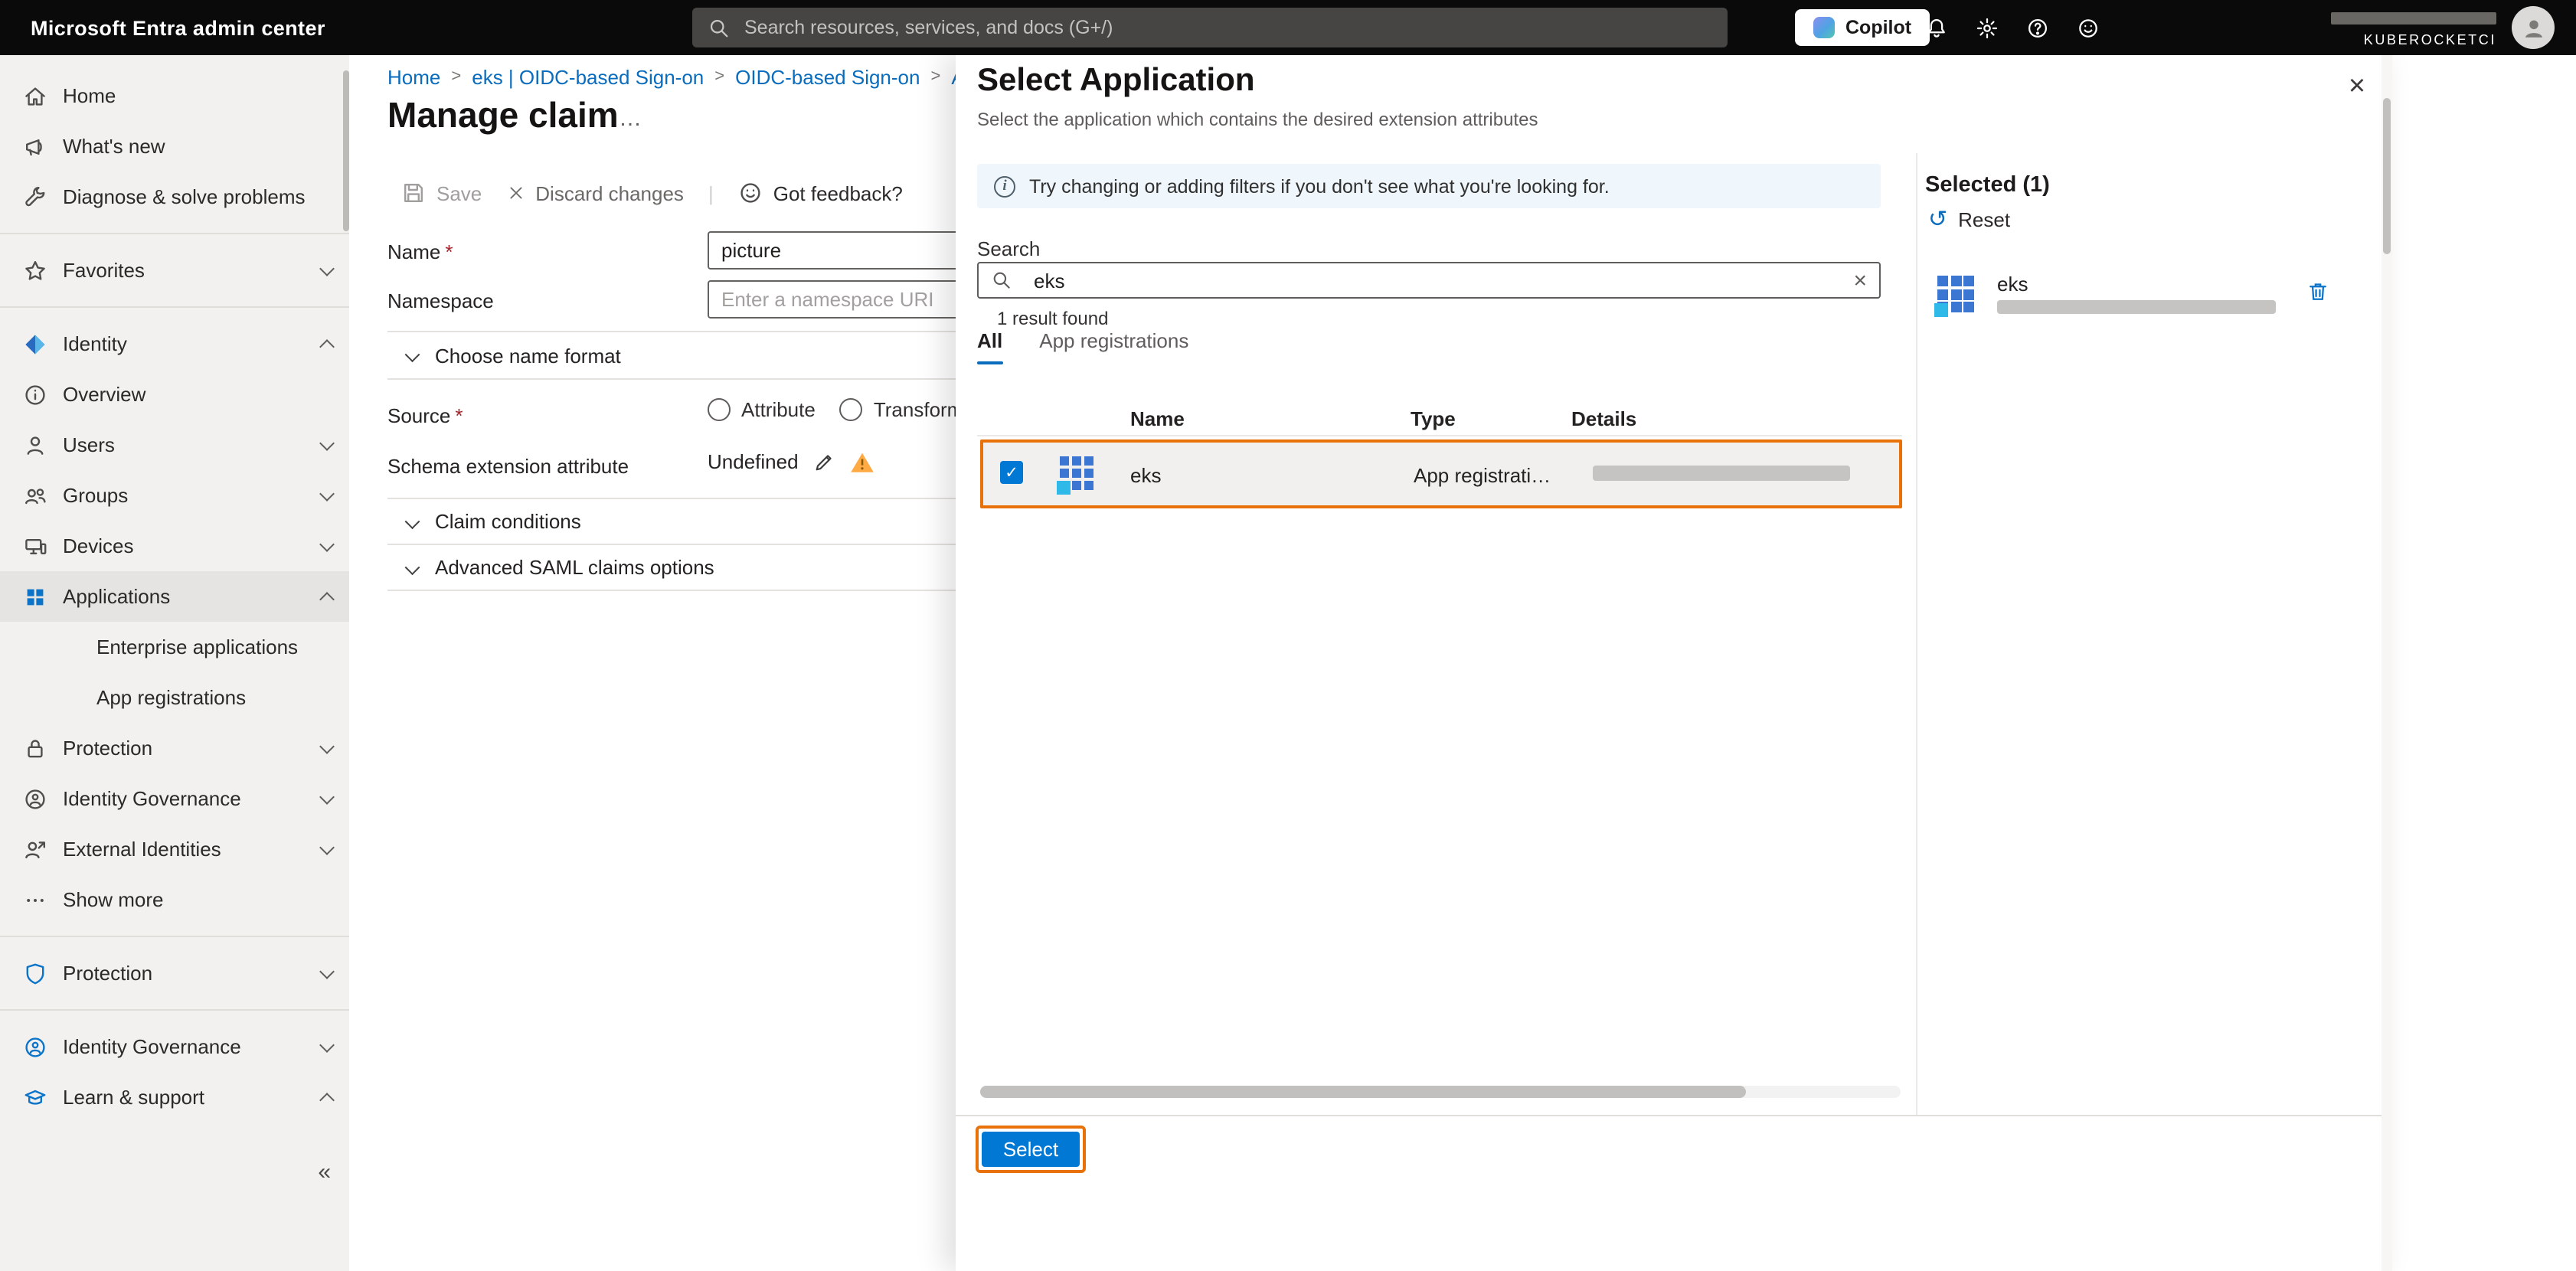  What do you see at coordinates (1004, 186) in the screenshot?
I see `info-icon: i` at bounding box center [1004, 186].